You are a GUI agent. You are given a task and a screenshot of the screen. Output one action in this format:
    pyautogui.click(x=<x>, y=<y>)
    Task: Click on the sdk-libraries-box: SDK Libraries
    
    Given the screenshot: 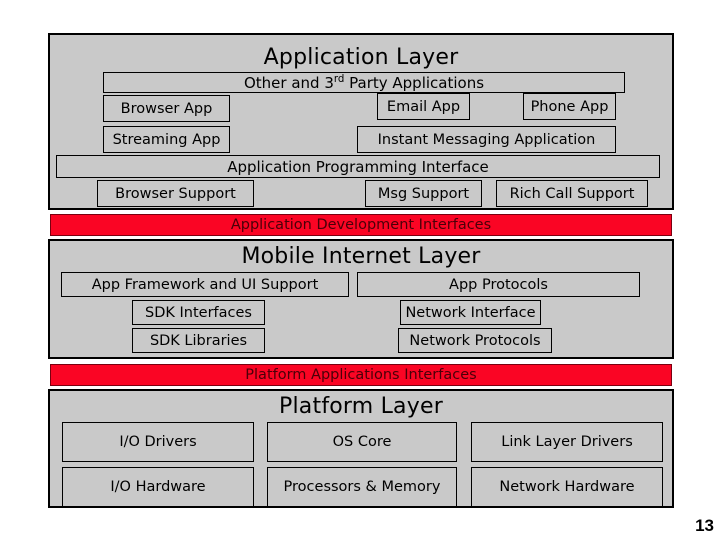 What is the action you would take?
    pyautogui.click(x=198, y=340)
    